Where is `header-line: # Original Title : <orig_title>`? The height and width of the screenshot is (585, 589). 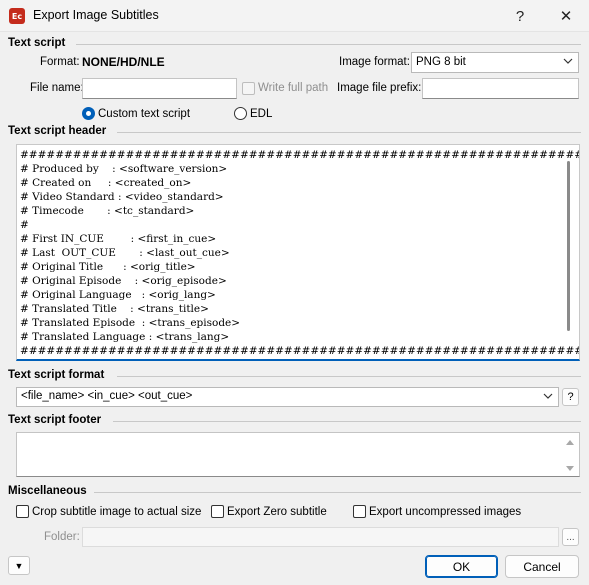
header-line: # Original Title : <orig_title> is located at coordinates (108, 267).